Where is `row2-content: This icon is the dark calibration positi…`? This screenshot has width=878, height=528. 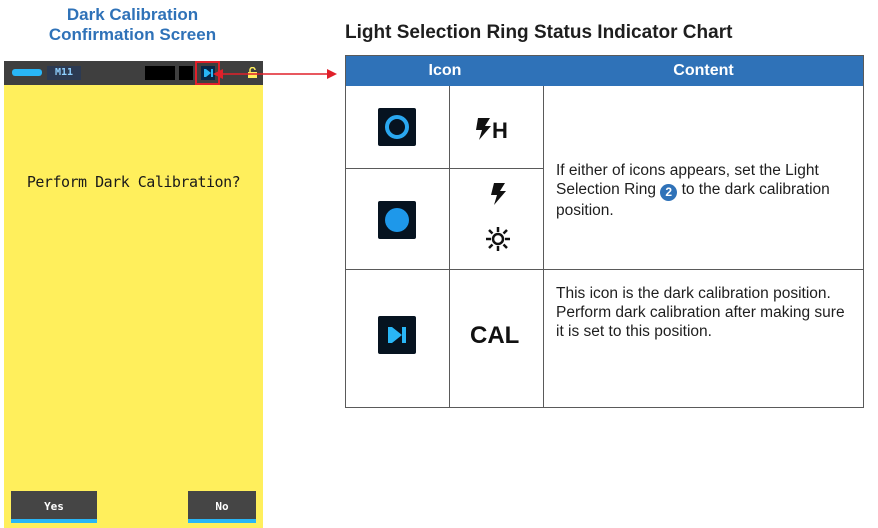 row2-content: This icon is the dark calibration positi… is located at coordinates (706, 312).